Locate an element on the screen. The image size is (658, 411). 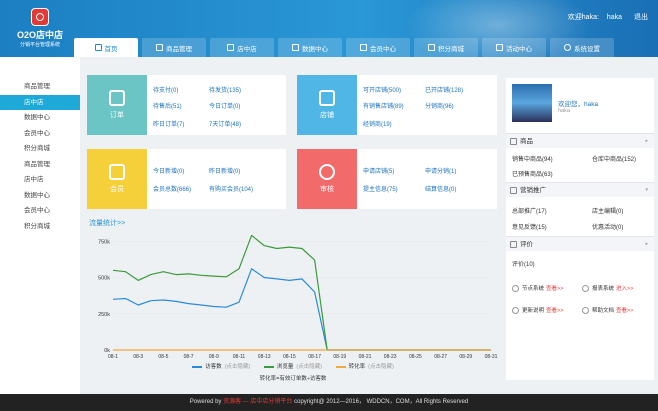
member-link: 今日新增(0) is located at coordinates (168, 170).